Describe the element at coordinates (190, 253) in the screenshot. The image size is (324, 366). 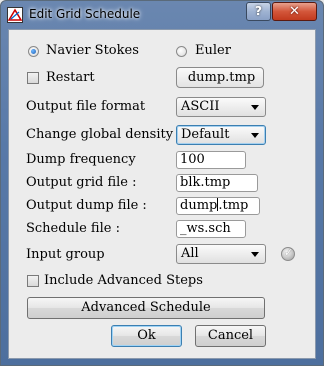
I see `input-group-value: All` at that location.